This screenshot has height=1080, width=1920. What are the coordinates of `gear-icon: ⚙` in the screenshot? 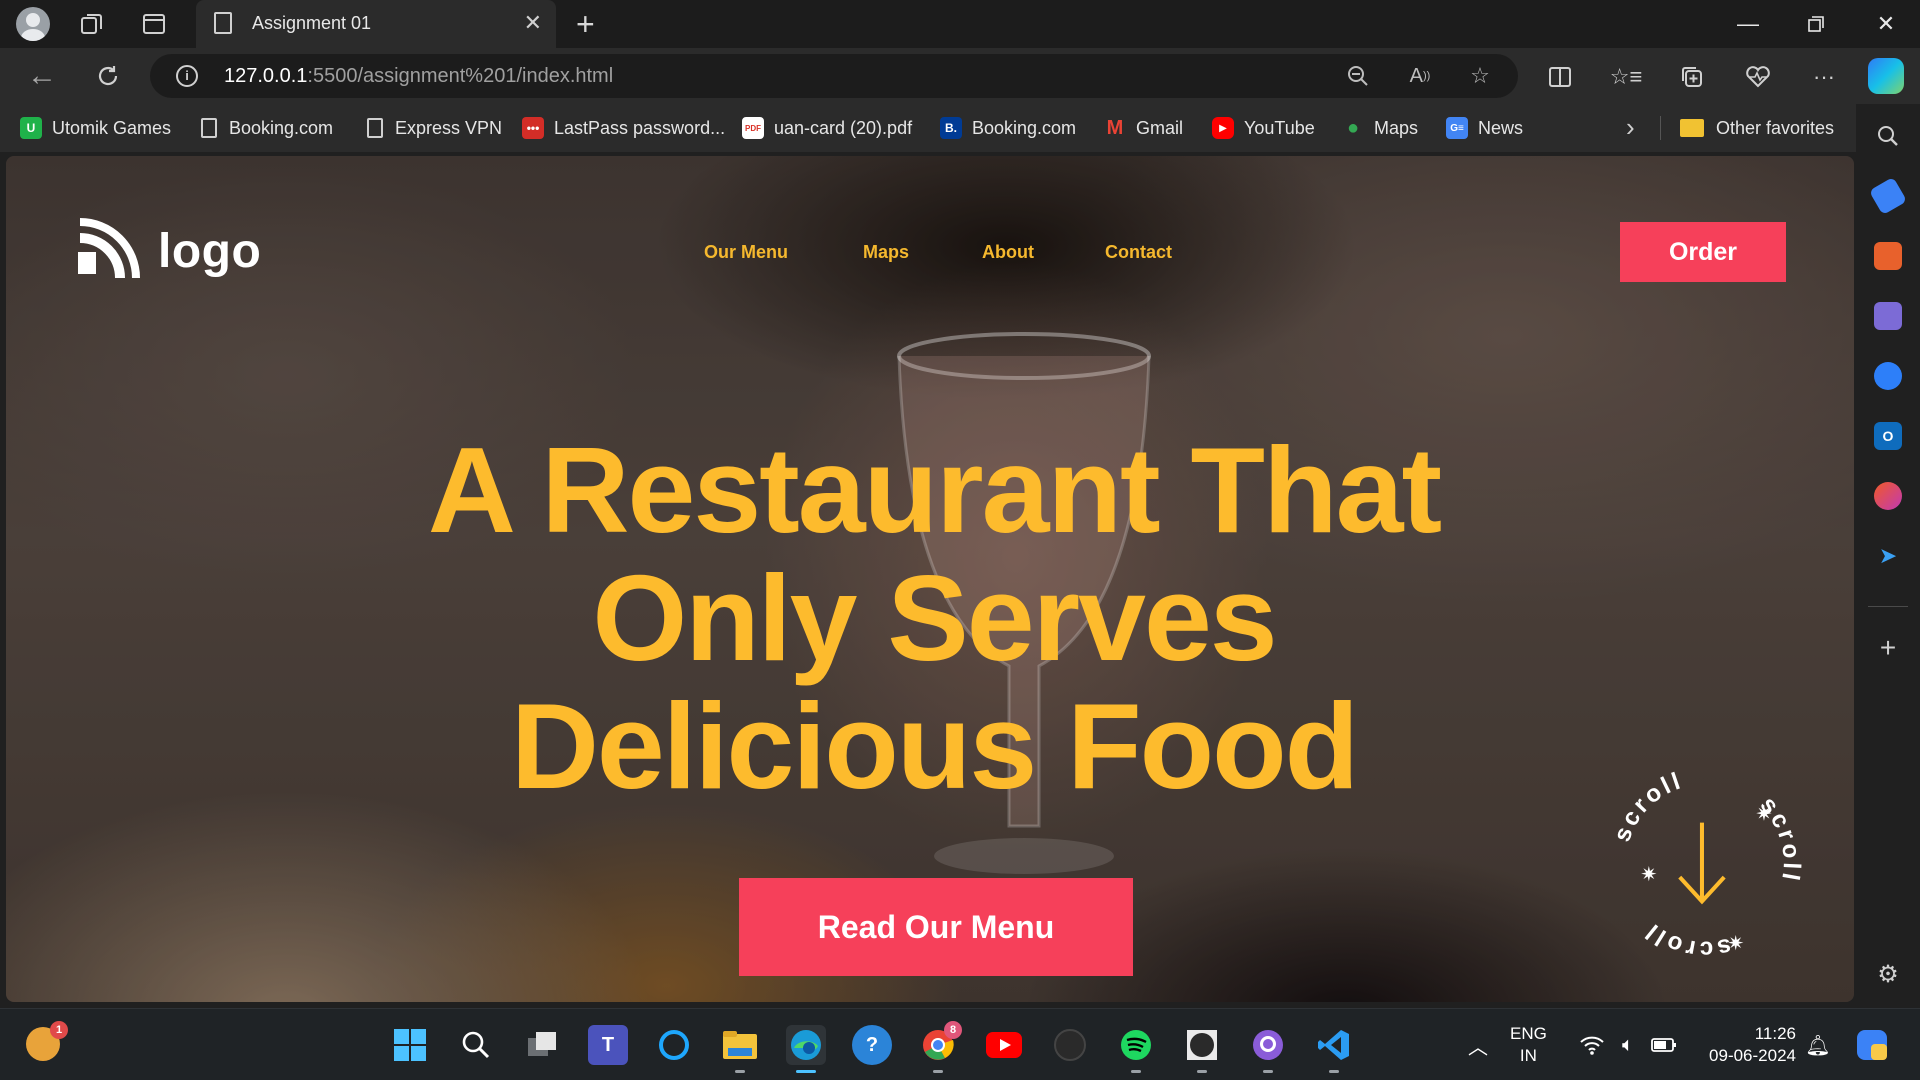 It's located at (1888, 974).